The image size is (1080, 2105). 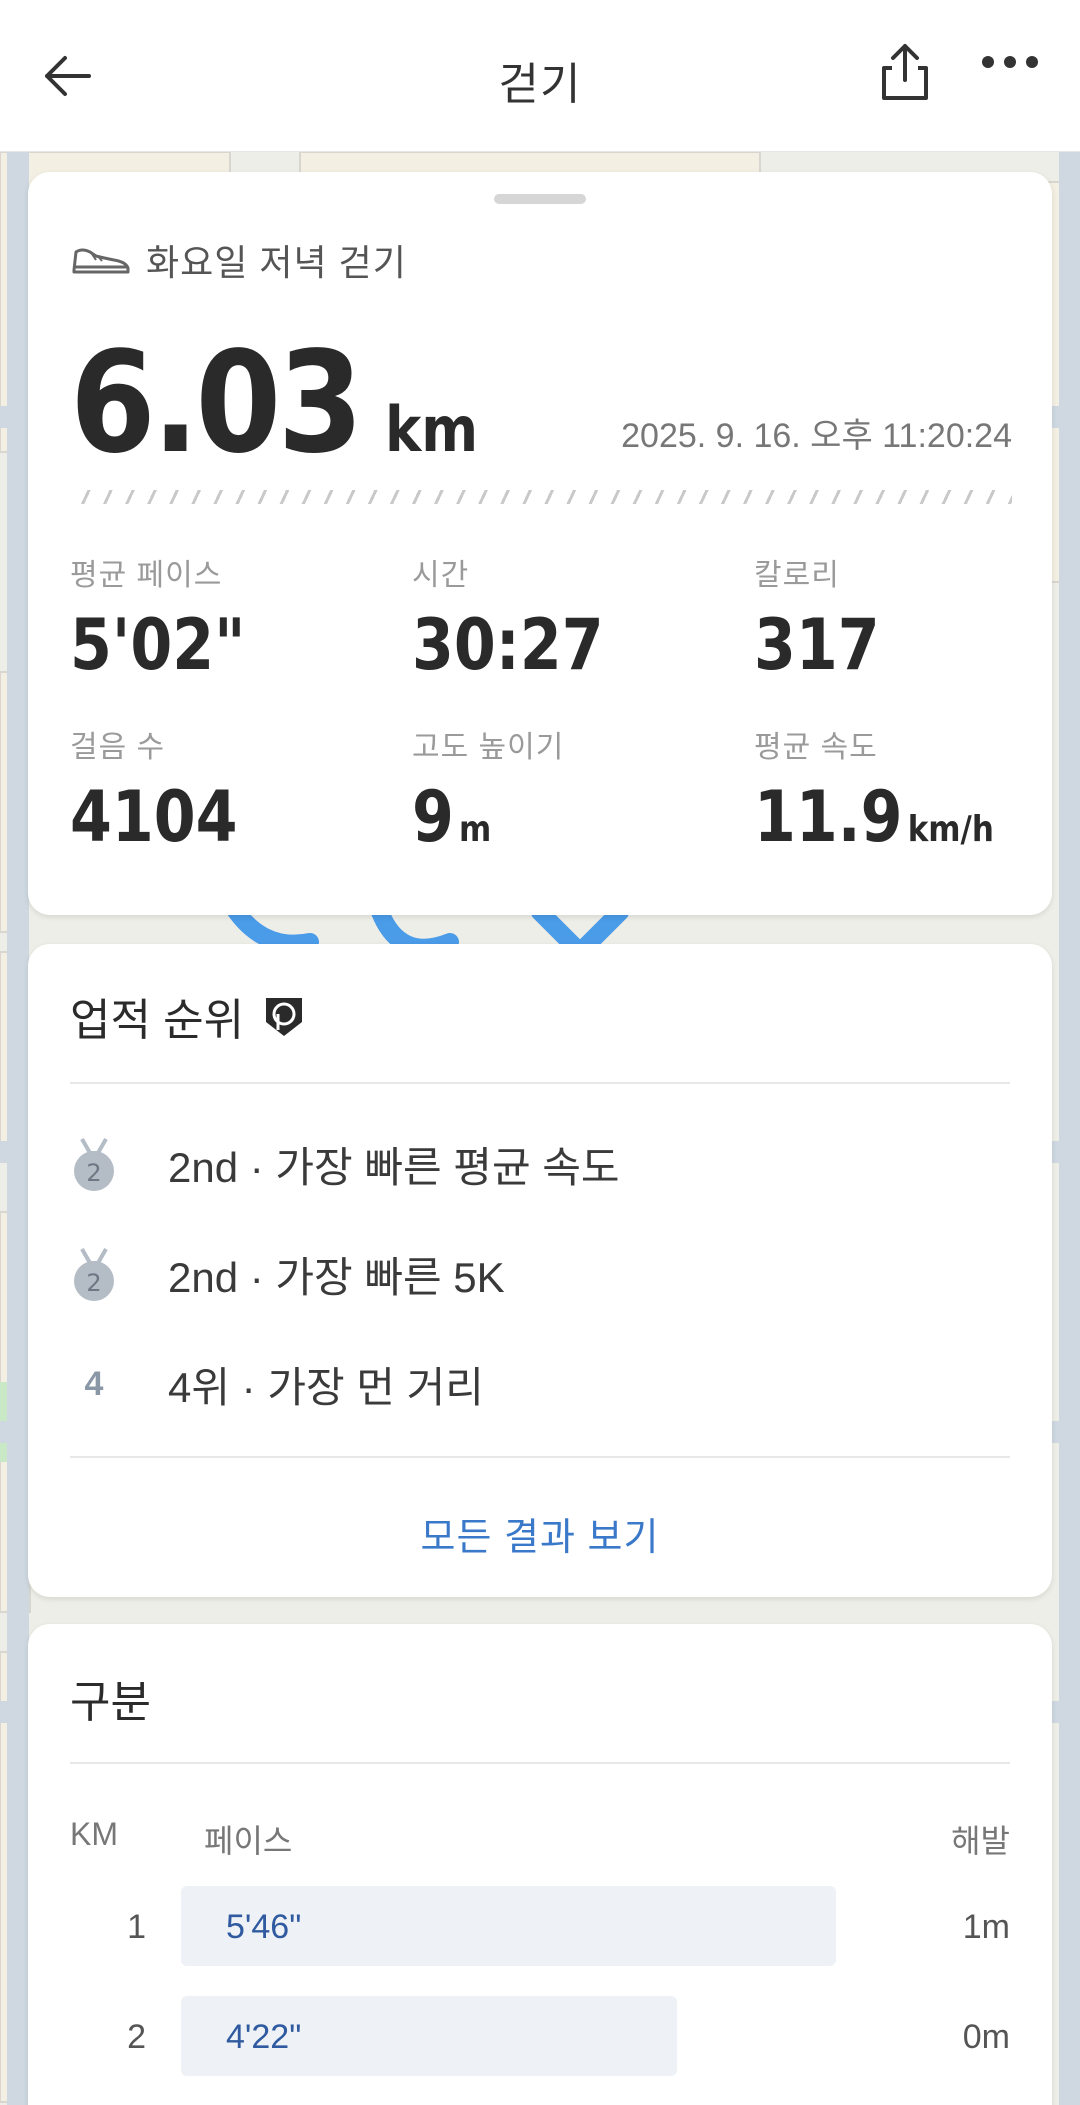 I want to click on stat-calories: 칼로리 317, so click(x=827, y=618).